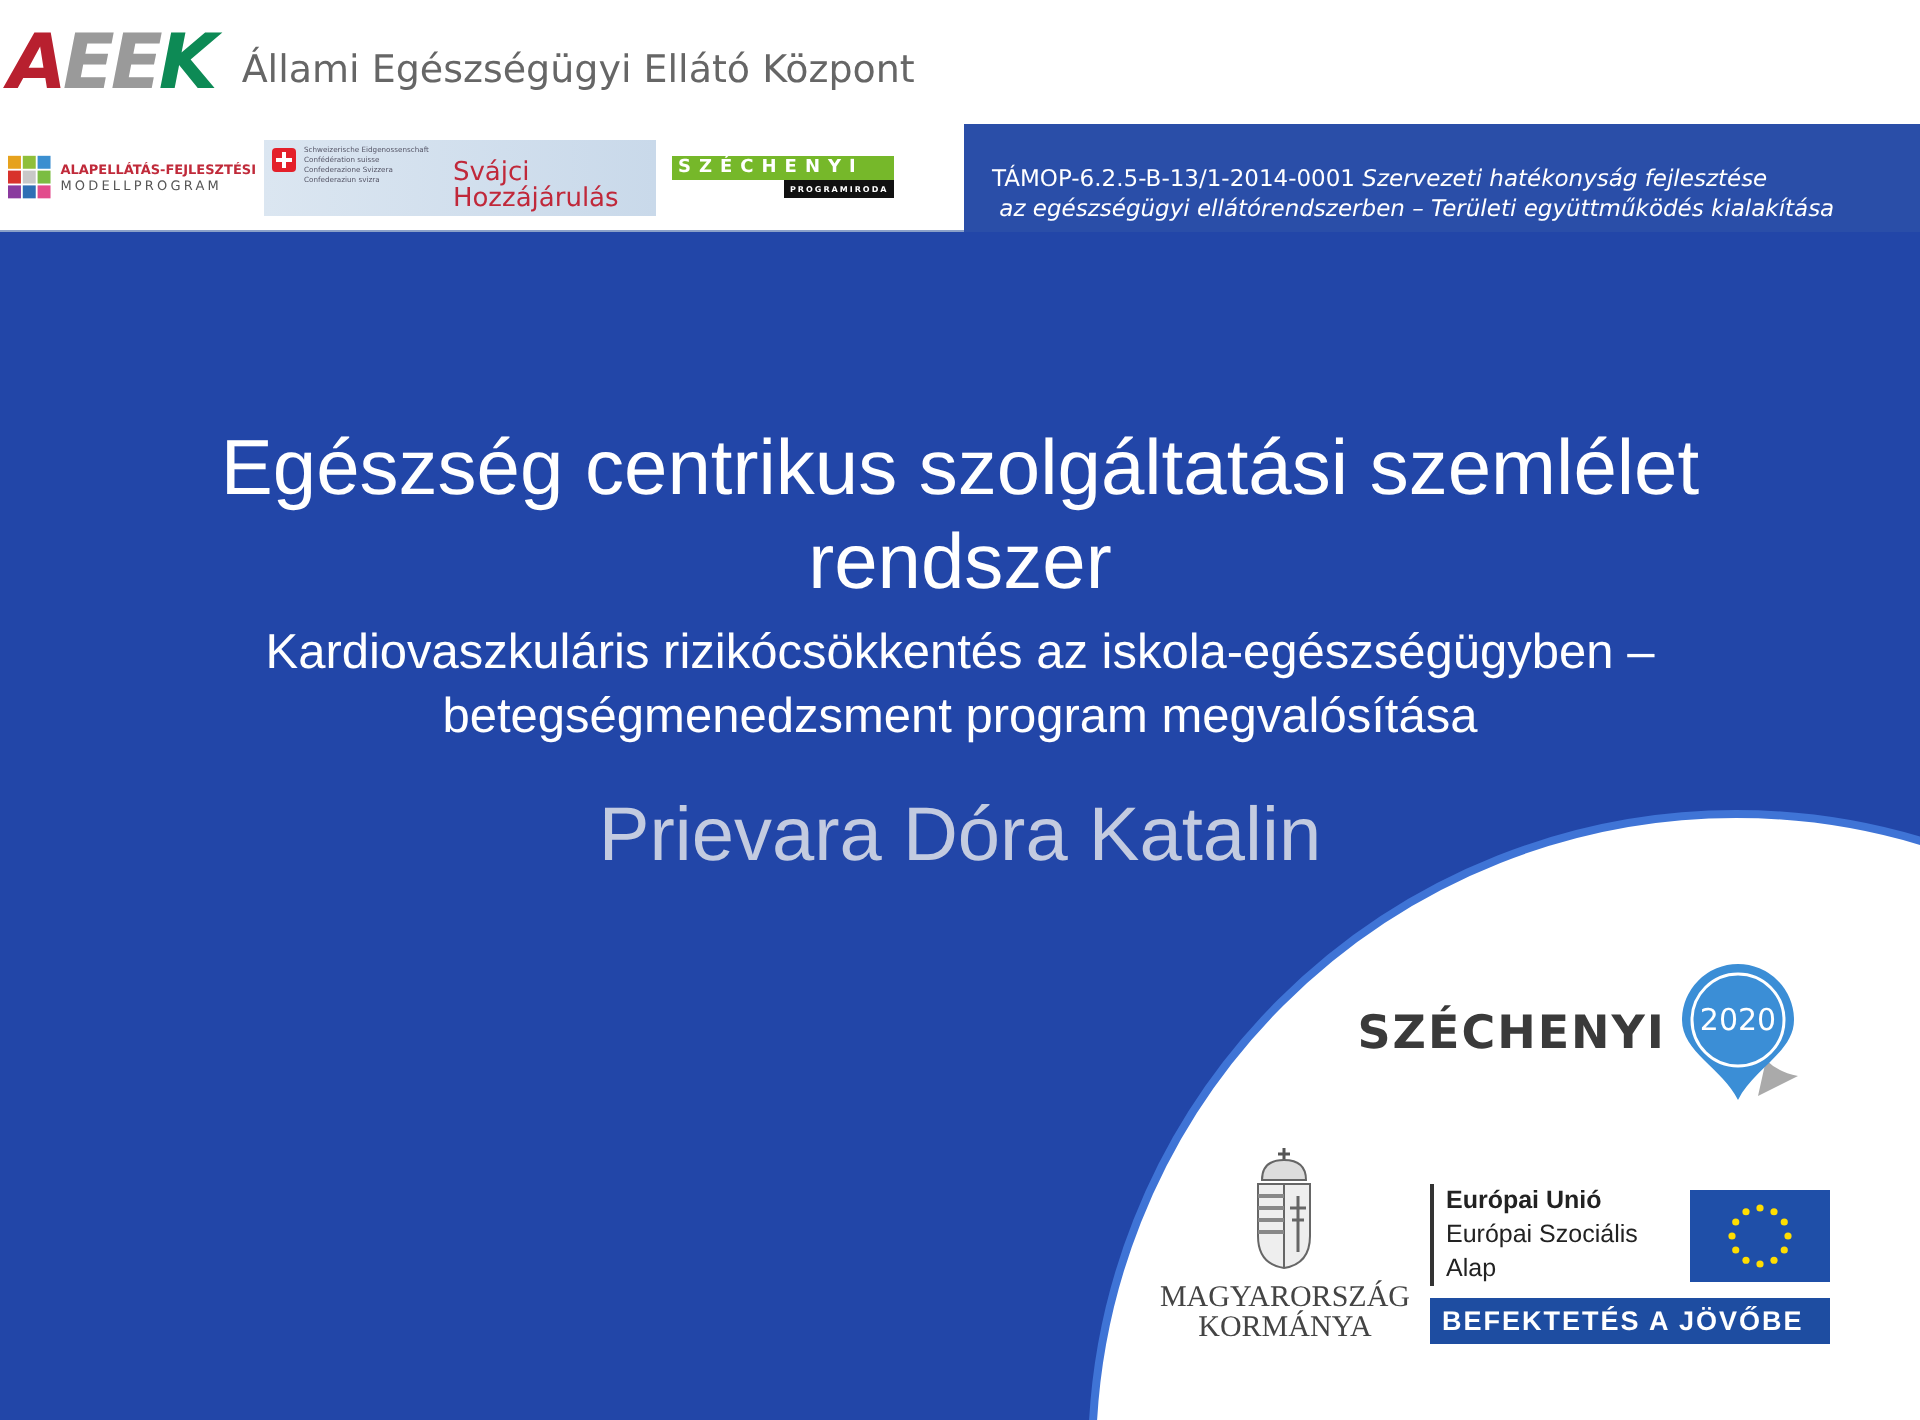 Image resolution: width=1920 pixels, height=1420 pixels. What do you see at coordinates (1417, 209) in the screenshot?
I see `project-title: az egészségügyi ellátórendszerben – Területi együttműködés kialakítása` at bounding box center [1417, 209].